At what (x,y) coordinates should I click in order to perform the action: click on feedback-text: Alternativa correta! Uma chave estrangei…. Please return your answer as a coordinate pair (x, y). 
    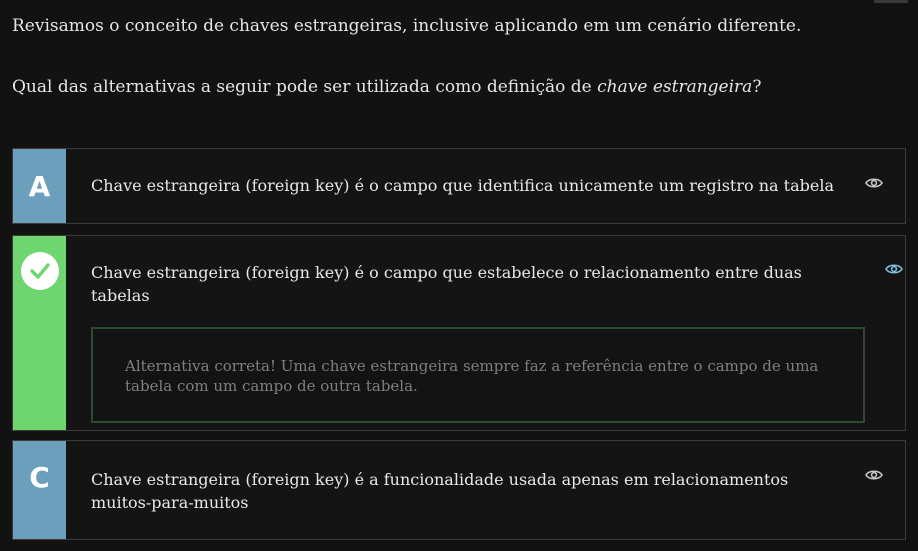
    Looking at the image, I should click on (472, 376).